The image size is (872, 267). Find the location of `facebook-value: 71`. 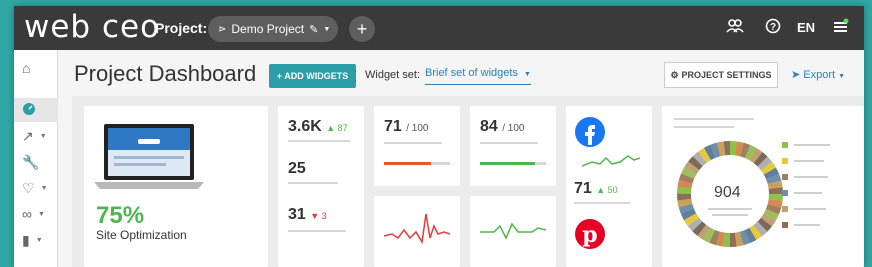

facebook-value: 71 is located at coordinates (583, 188).